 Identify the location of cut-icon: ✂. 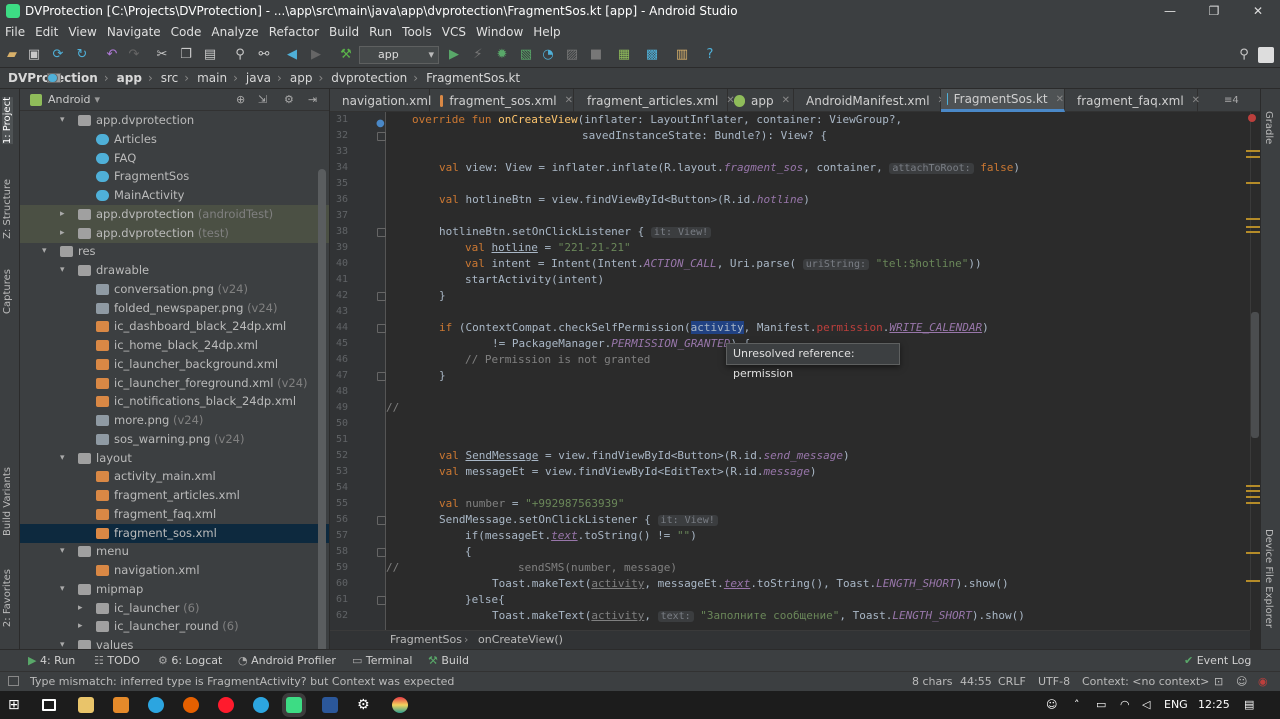
(162, 55).